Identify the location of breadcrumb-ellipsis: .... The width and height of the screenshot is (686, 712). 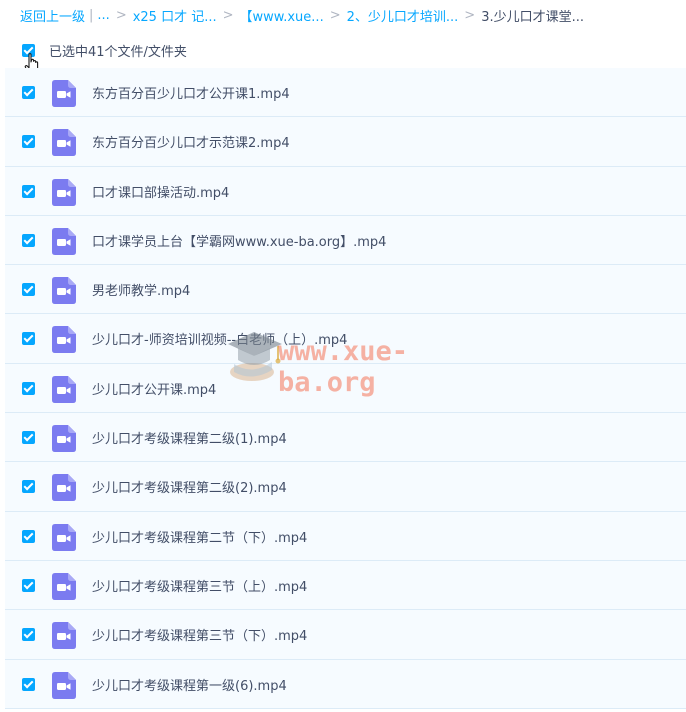
(103, 15).